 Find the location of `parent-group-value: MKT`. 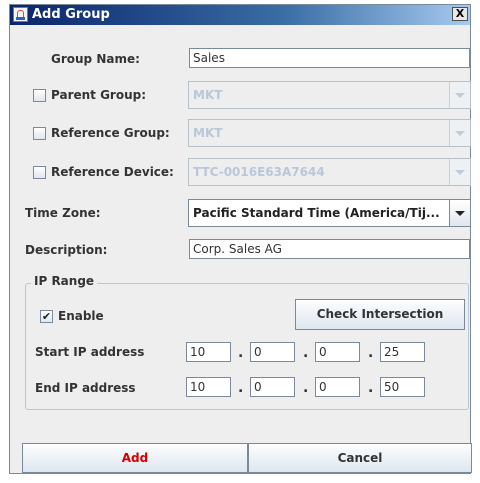

parent-group-value: MKT is located at coordinates (208, 95).